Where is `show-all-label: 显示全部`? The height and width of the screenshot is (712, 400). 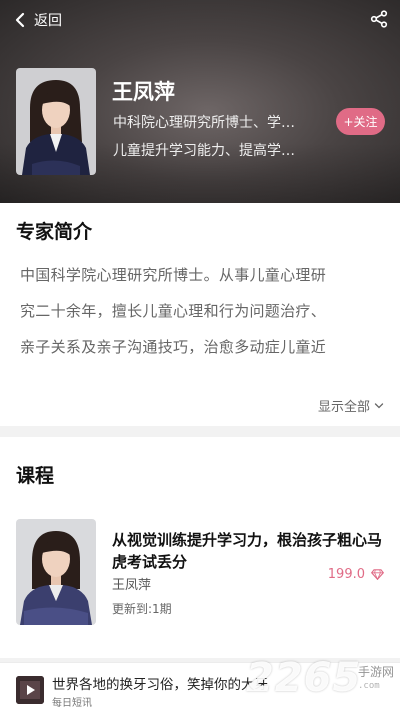 show-all-label: 显示全部 is located at coordinates (343, 407).